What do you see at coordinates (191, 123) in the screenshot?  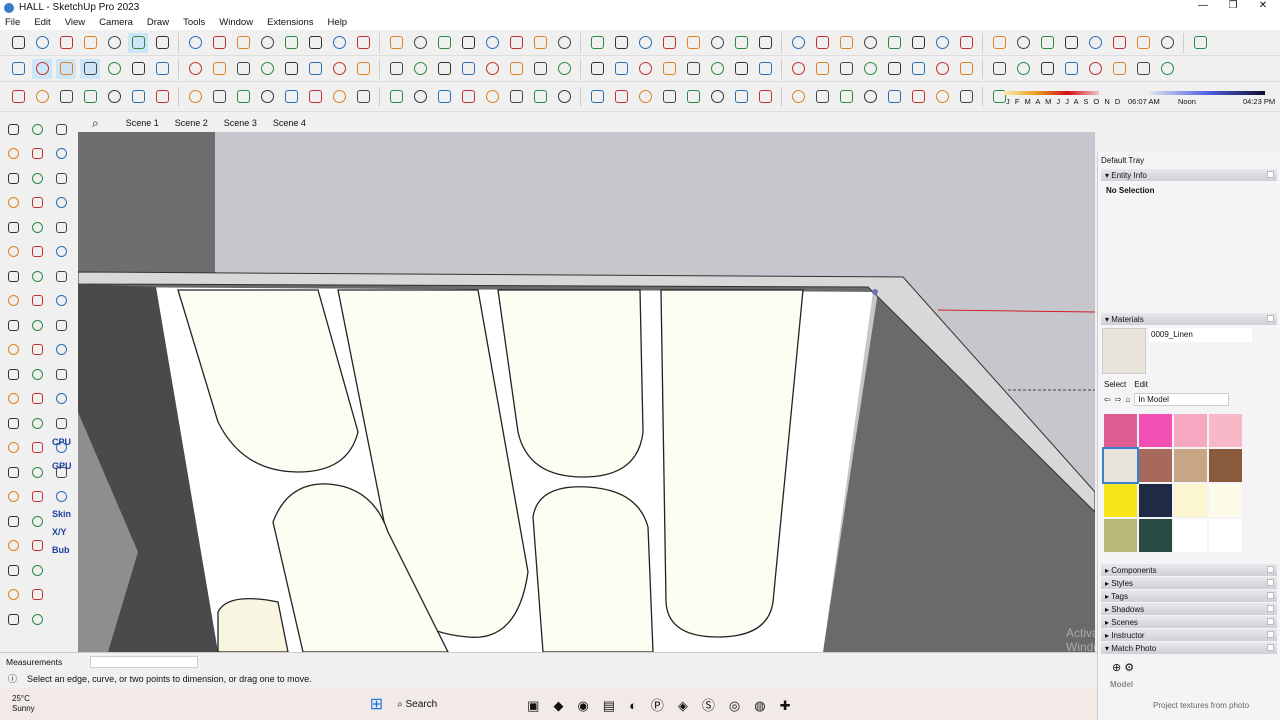 I see `tab-scene-2: Scene 2` at bounding box center [191, 123].